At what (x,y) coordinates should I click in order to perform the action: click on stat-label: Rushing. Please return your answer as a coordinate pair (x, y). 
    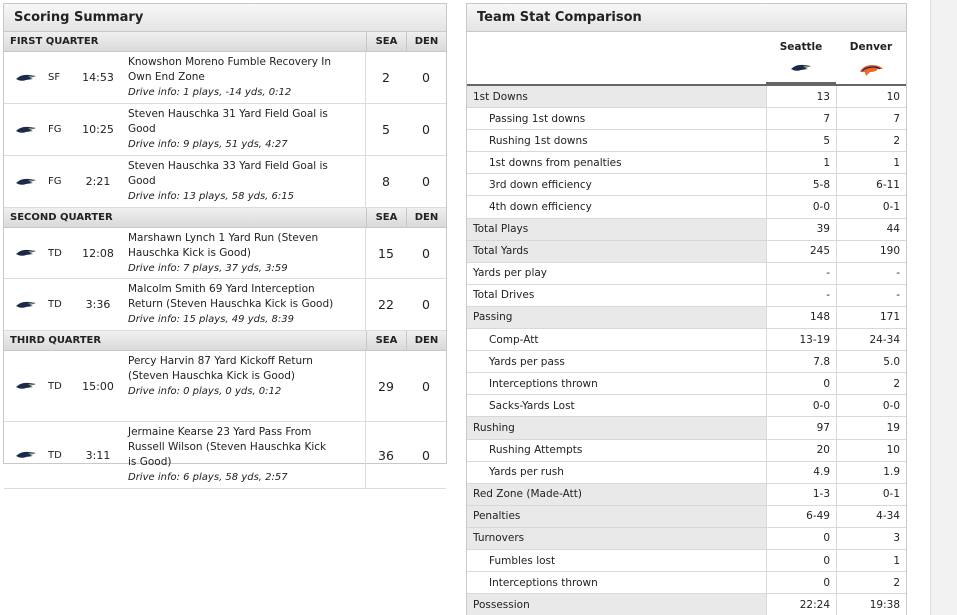
    Looking at the image, I should click on (616, 428).